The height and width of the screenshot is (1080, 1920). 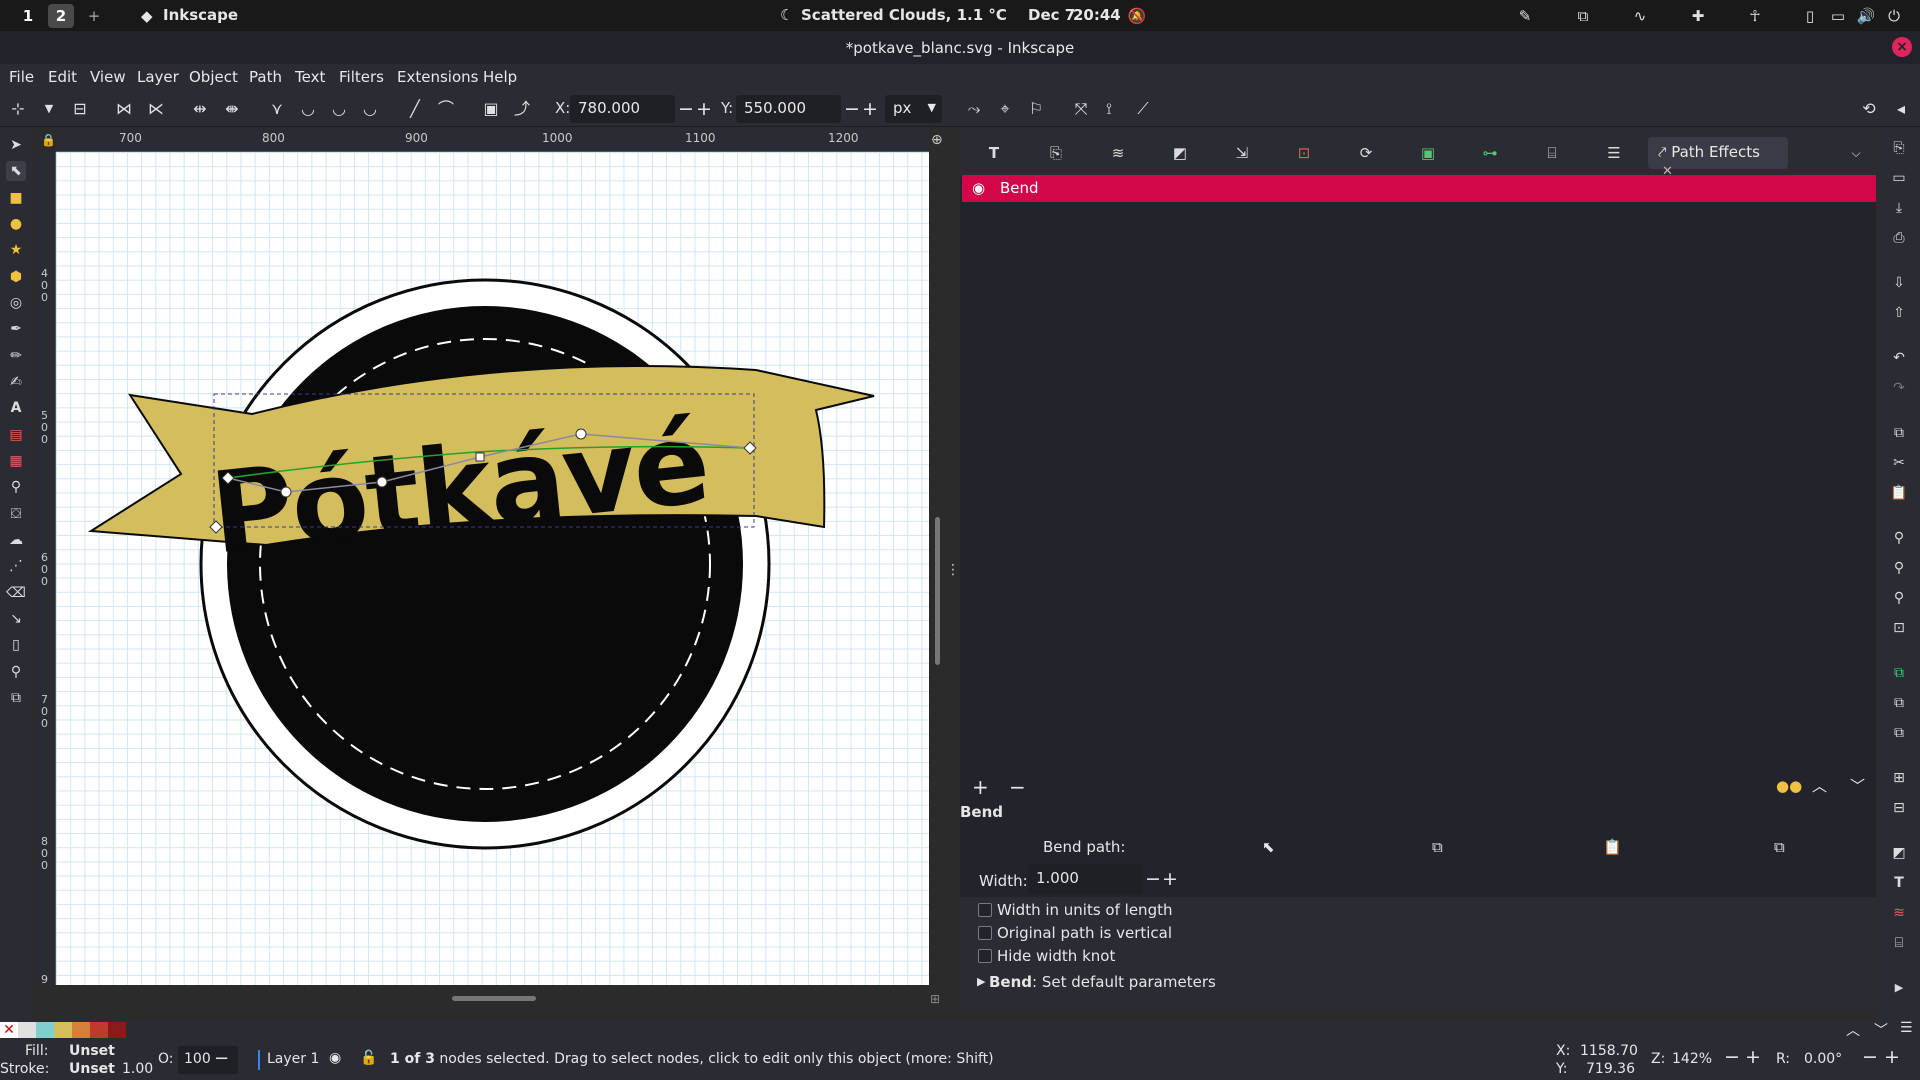 I want to click on move-up-icon: ︿, so click(x=1819, y=785).